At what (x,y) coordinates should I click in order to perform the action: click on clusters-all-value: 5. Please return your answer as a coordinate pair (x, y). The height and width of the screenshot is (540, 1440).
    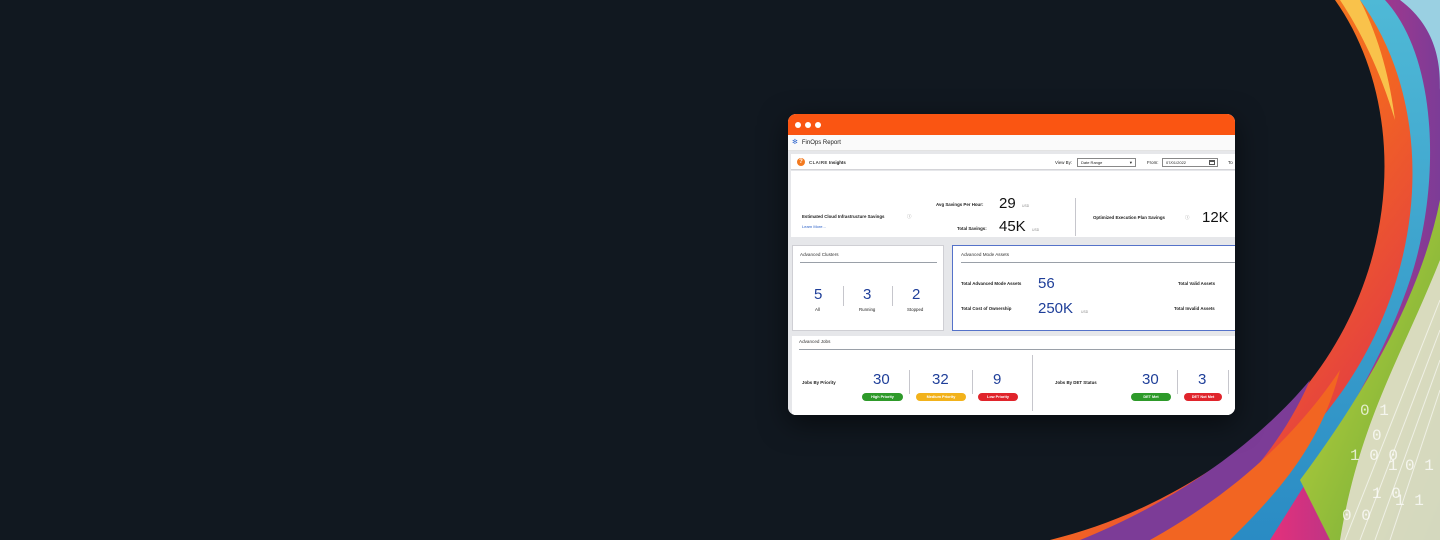
    Looking at the image, I should click on (818, 294).